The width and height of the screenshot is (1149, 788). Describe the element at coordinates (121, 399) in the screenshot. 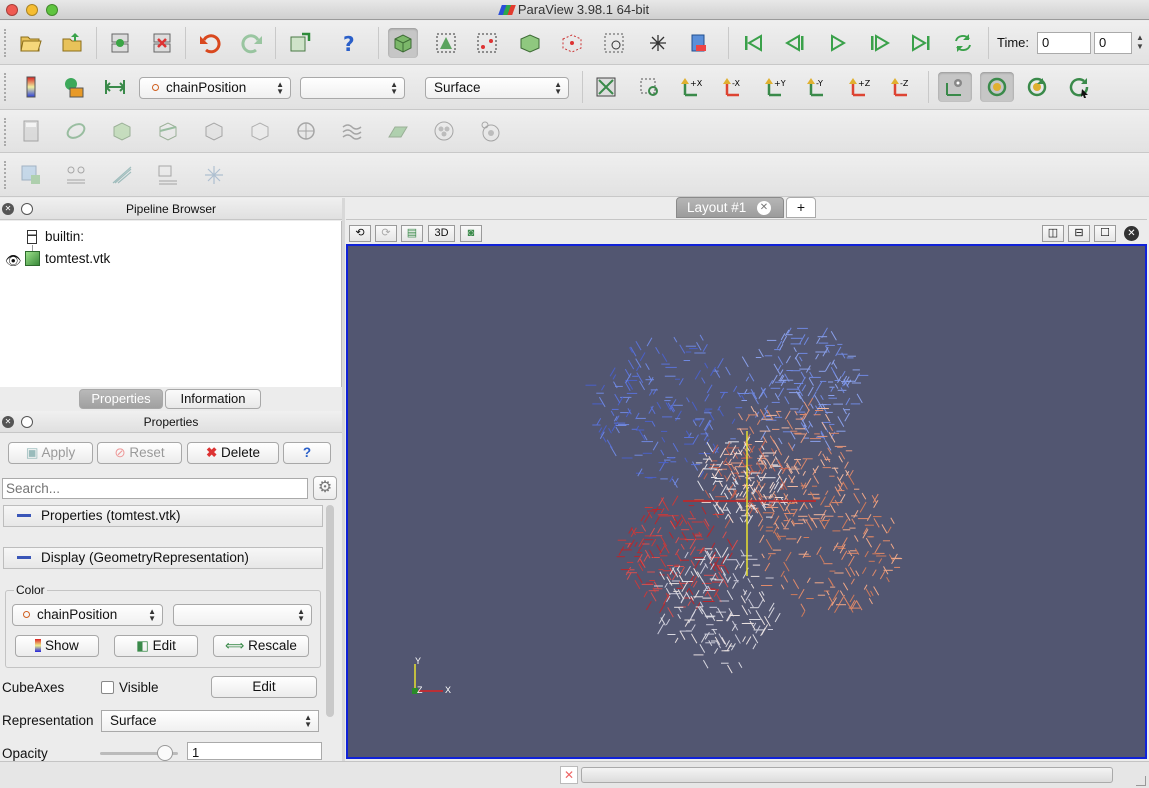

I see `tab-properties: Properties` at that location.